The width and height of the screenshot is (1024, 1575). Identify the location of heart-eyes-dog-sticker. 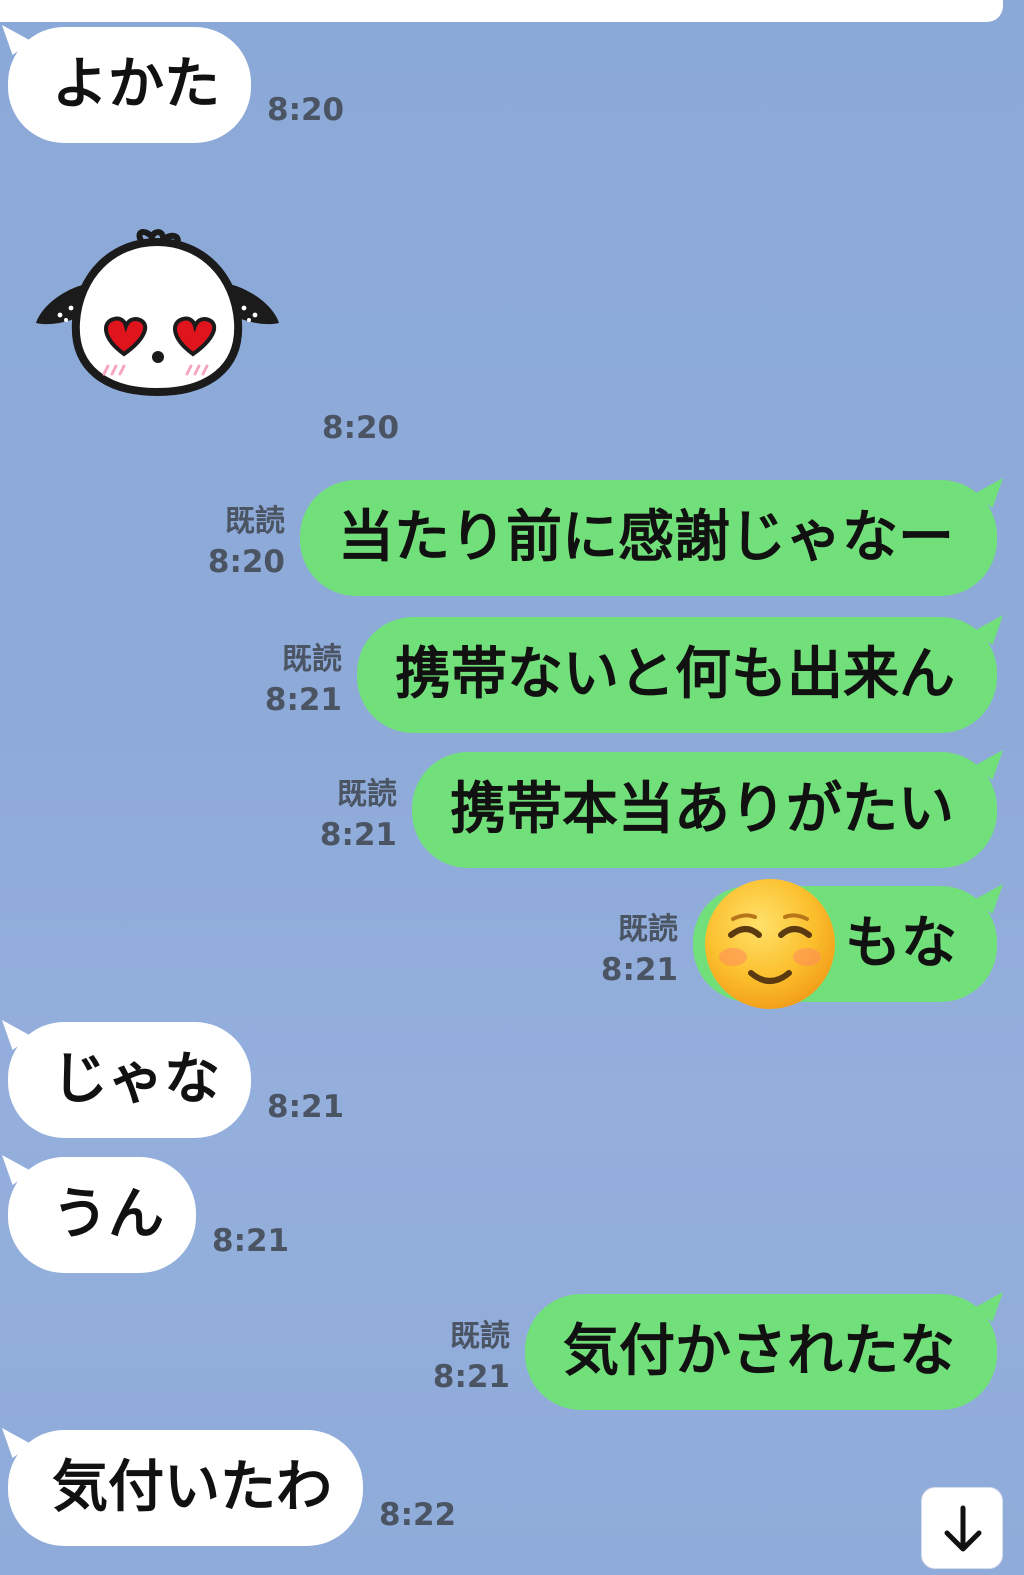
(157, 312).